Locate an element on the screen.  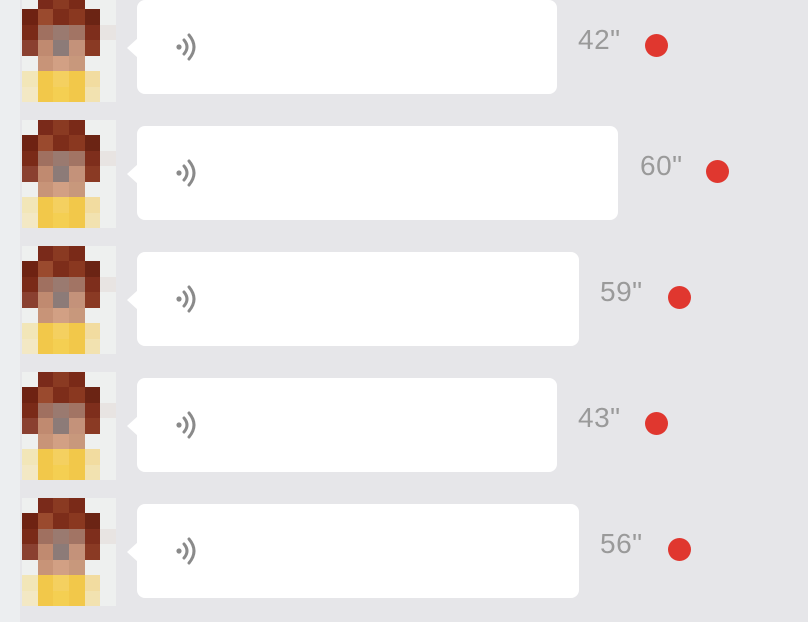
voice-duration: 59" is located at coordinates (621, 291).